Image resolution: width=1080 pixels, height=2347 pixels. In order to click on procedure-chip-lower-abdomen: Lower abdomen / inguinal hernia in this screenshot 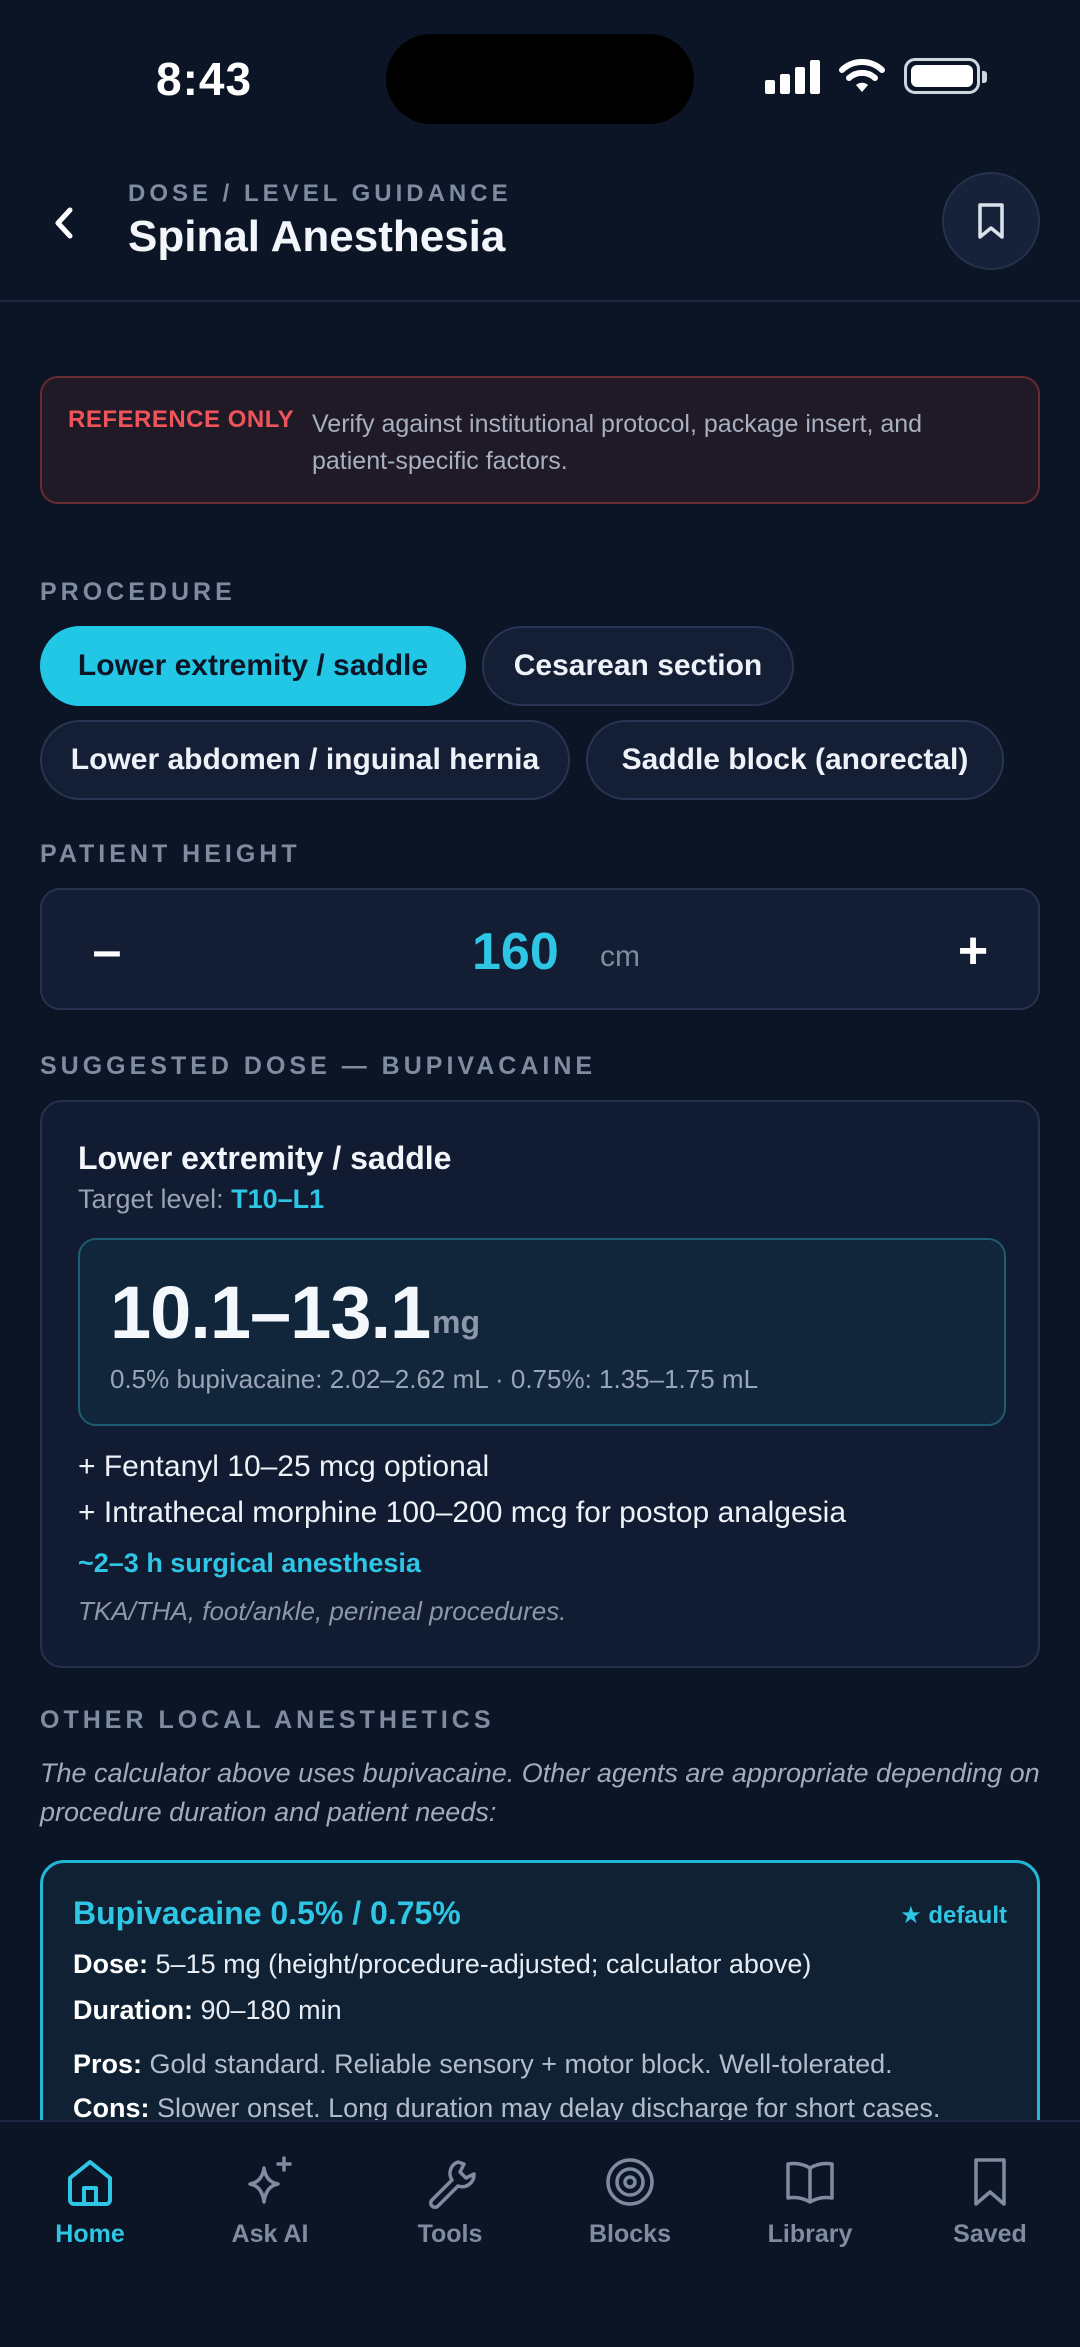, I will do `click(305, 760)`.